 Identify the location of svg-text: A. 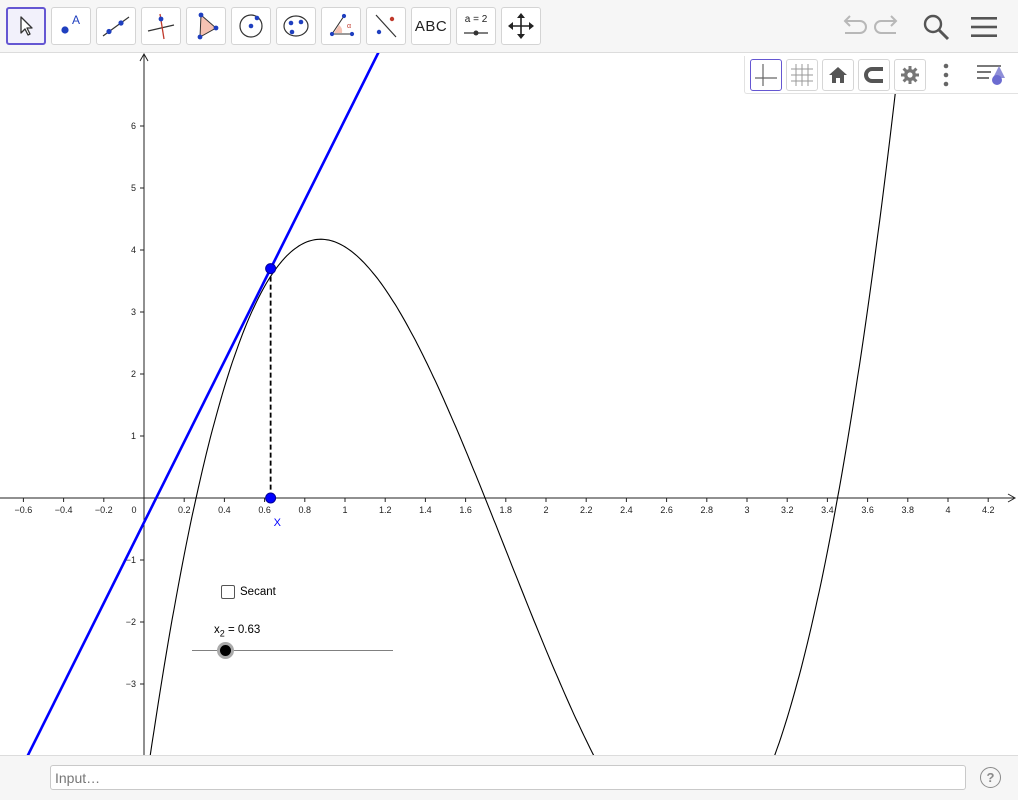
(76, 20).